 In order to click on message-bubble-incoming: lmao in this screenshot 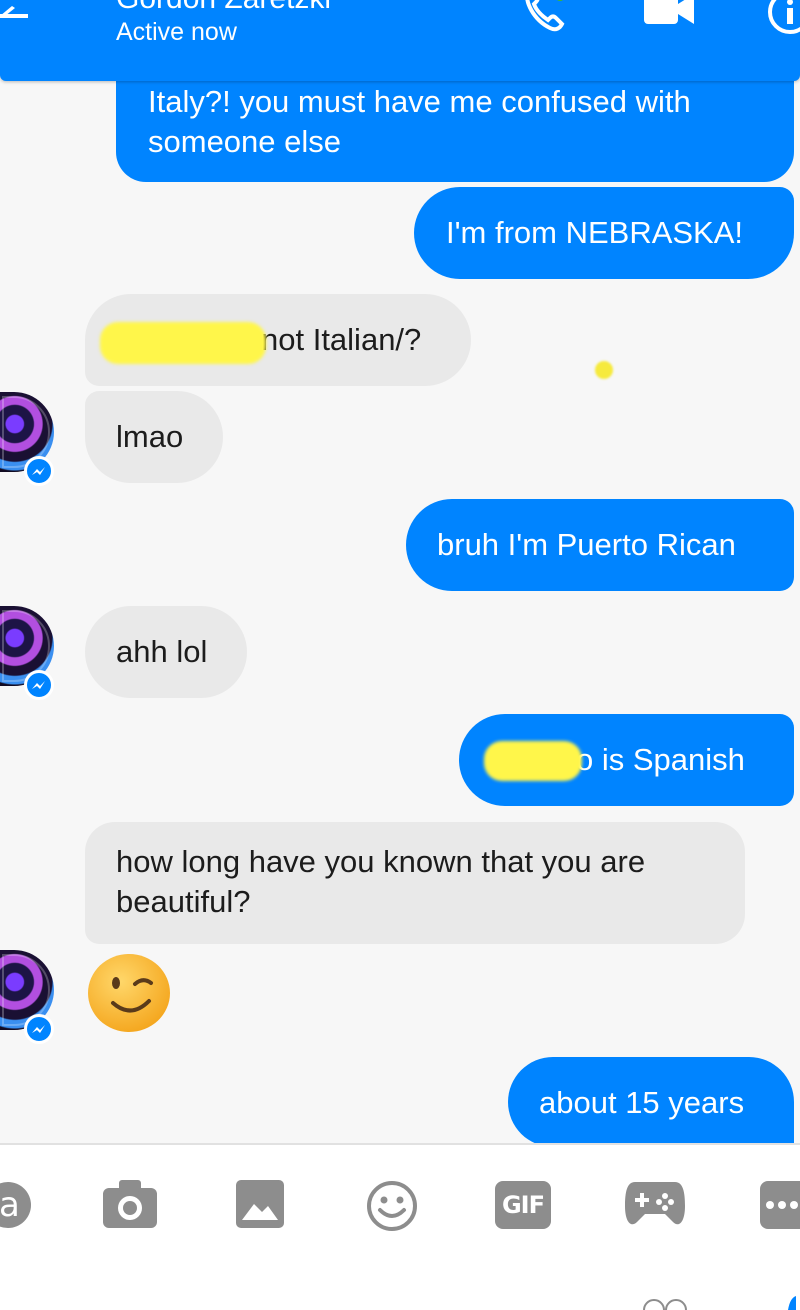, I will do `click(154, 437)`.